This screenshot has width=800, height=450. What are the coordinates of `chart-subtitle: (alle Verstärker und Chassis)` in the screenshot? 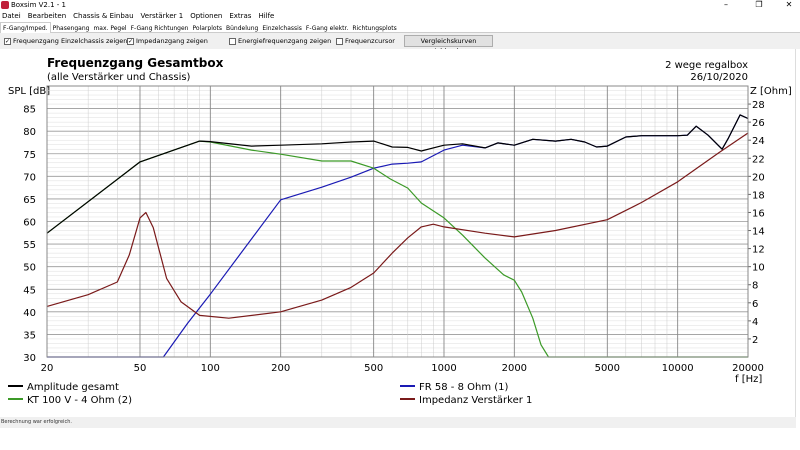 It's located at (119, 77).